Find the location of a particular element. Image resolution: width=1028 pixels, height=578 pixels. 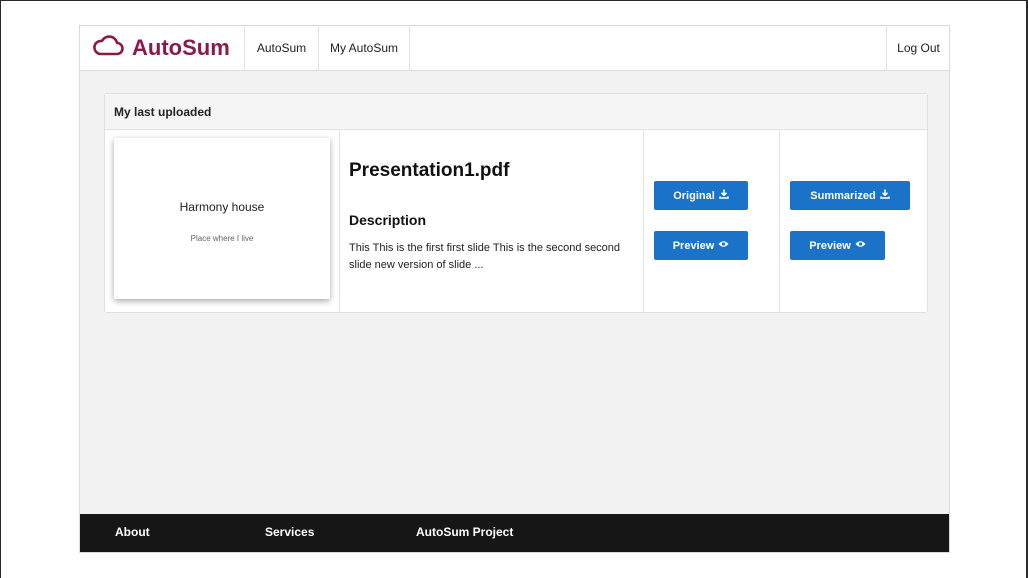

description-heading: Description is located at coordinates (388, 220).